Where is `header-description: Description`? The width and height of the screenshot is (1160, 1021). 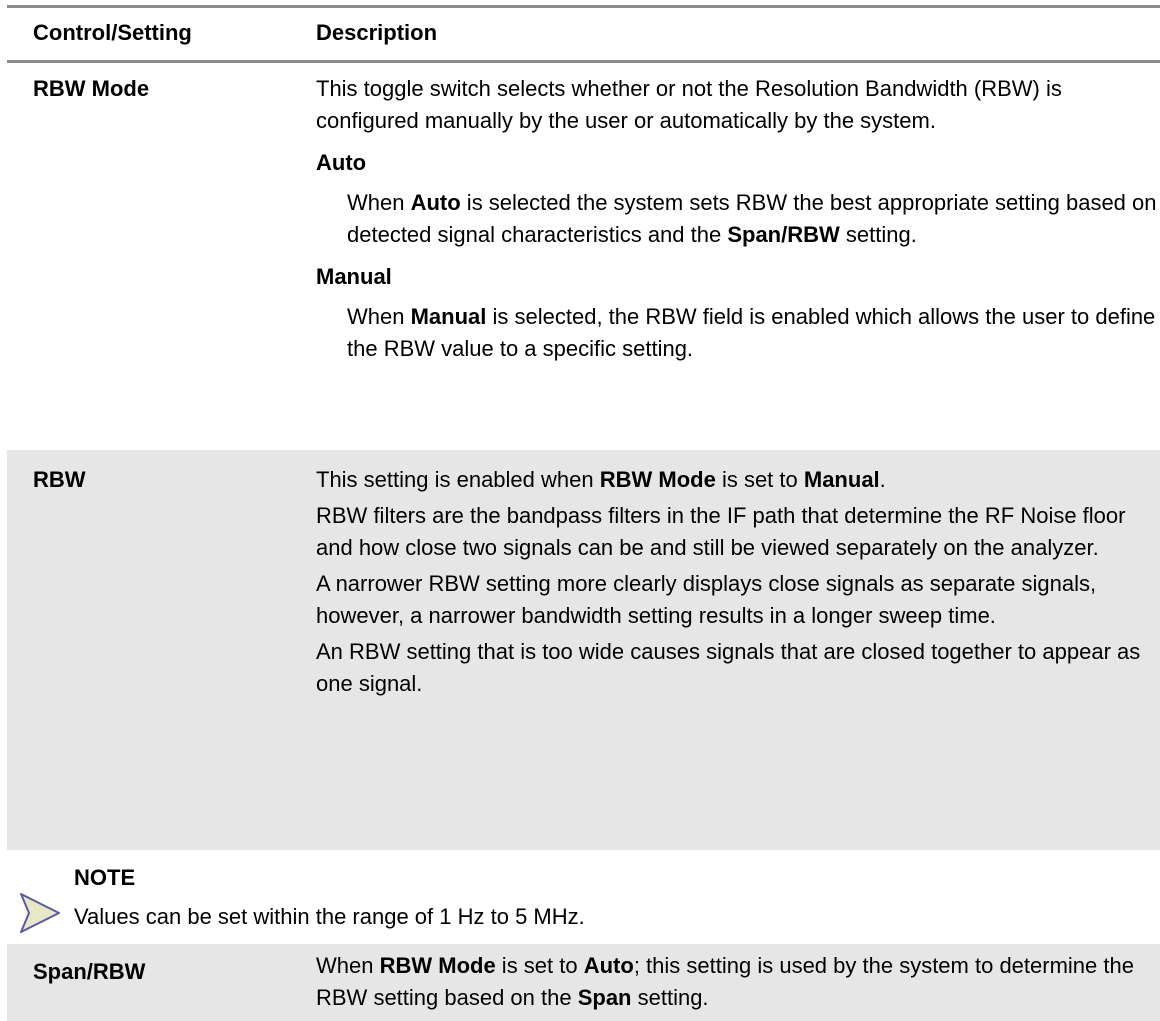
header-description: Description is located at coordinates (377, 32).